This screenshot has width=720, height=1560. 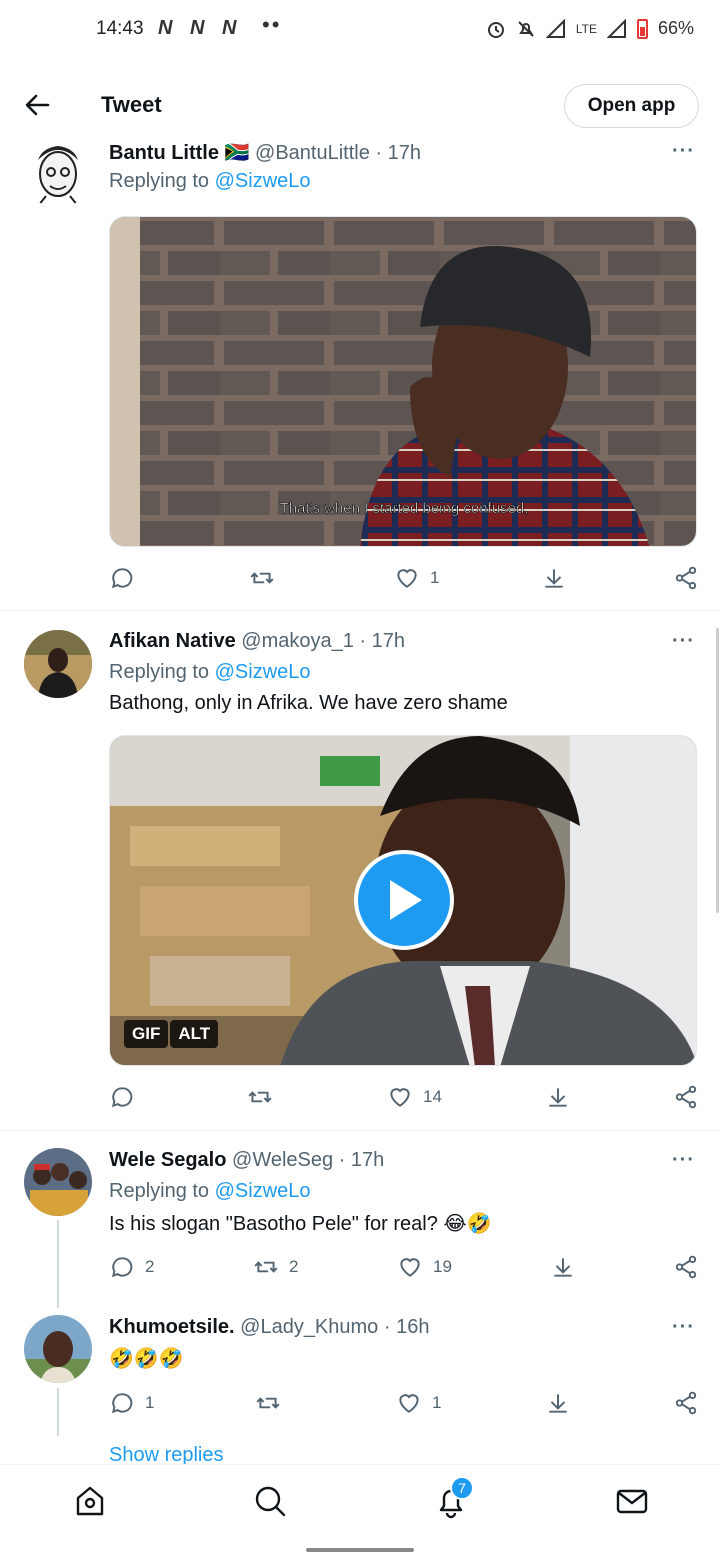 I want to click on retweet-count: 2, so click(x=294, y=1266).